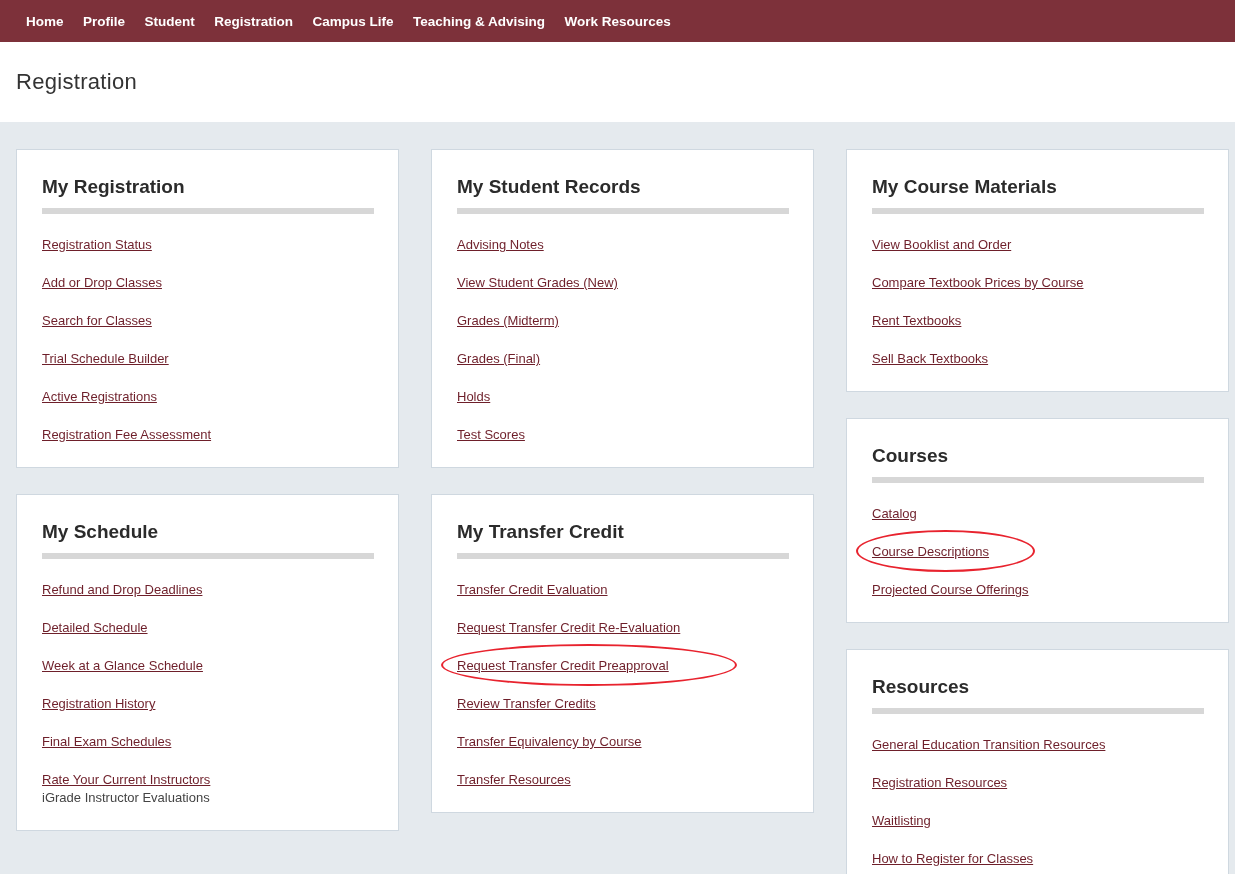  What do you see at coordinates (942, 245) in the screenshot?
I see `card-link: View Booklist and Order` at bounding box center [942, 245].